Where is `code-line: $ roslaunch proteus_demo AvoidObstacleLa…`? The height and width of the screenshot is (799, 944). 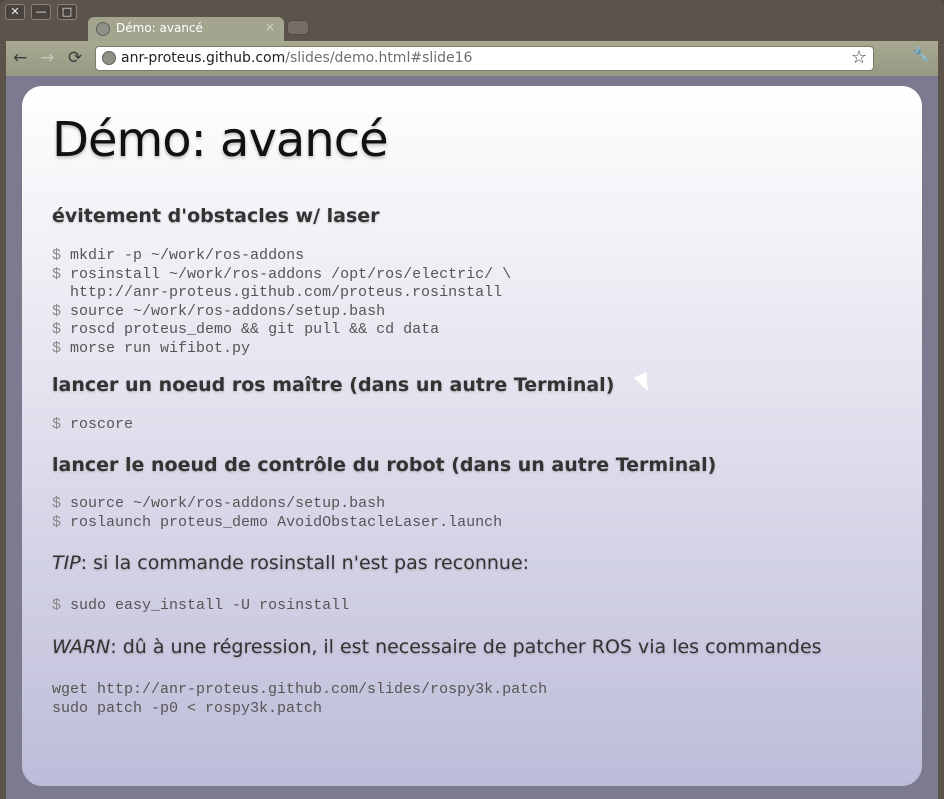
code-line: $ roslaunch proteus_demo AvoidObstacleLa… is located at coordinates (277, 523).